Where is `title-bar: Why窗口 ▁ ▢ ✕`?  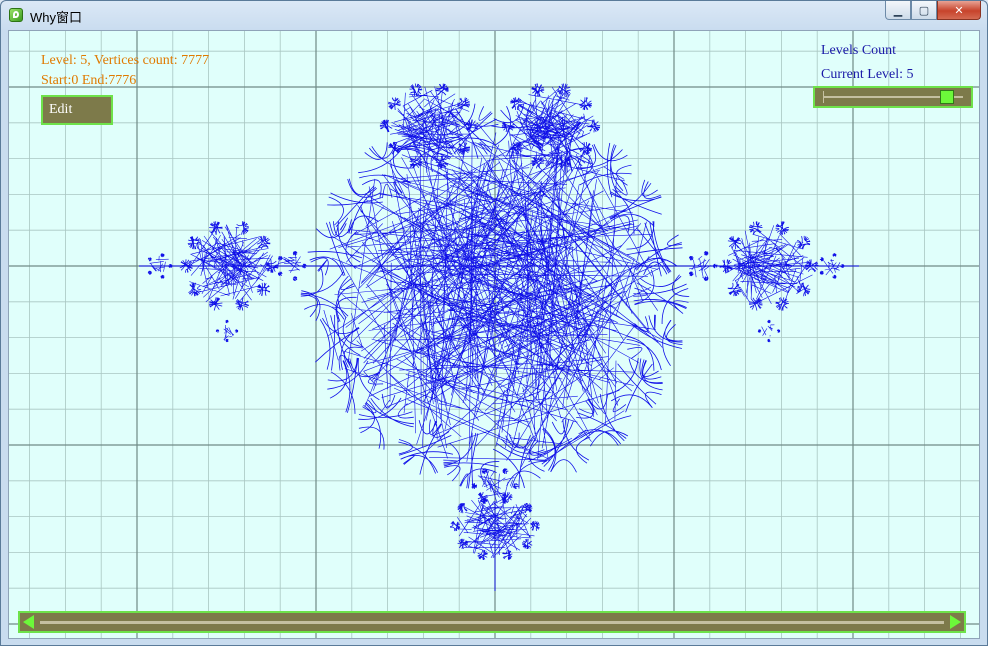 title-bar: Why窗口 ▁ ▢ ✕ is located at coordinates (494, 15).